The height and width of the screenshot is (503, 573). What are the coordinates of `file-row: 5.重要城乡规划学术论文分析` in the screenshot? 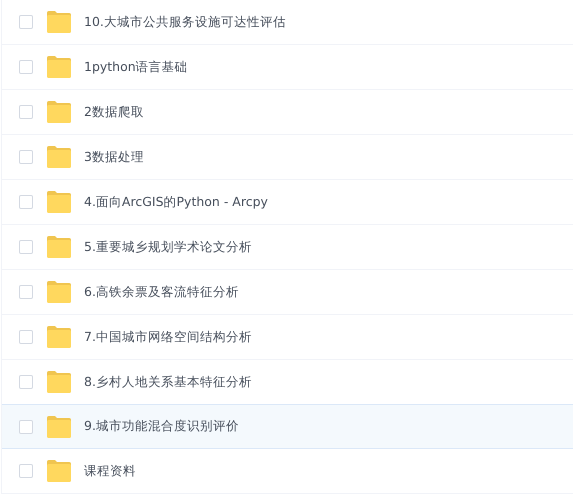 It's located at (287, 247).